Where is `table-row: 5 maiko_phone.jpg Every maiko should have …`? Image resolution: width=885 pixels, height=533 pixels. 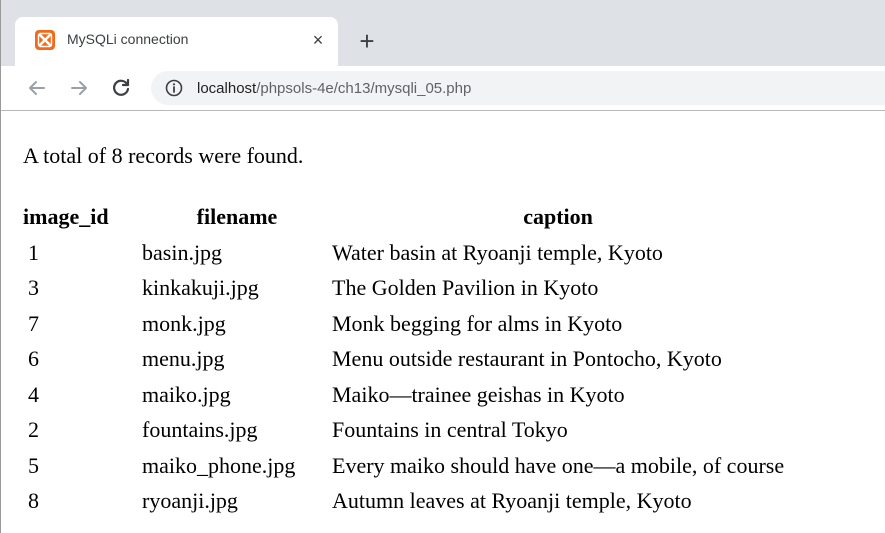
table-row: 5 maiko_phone.jpg Every maiko should have … is located at coordinates (403, 466).